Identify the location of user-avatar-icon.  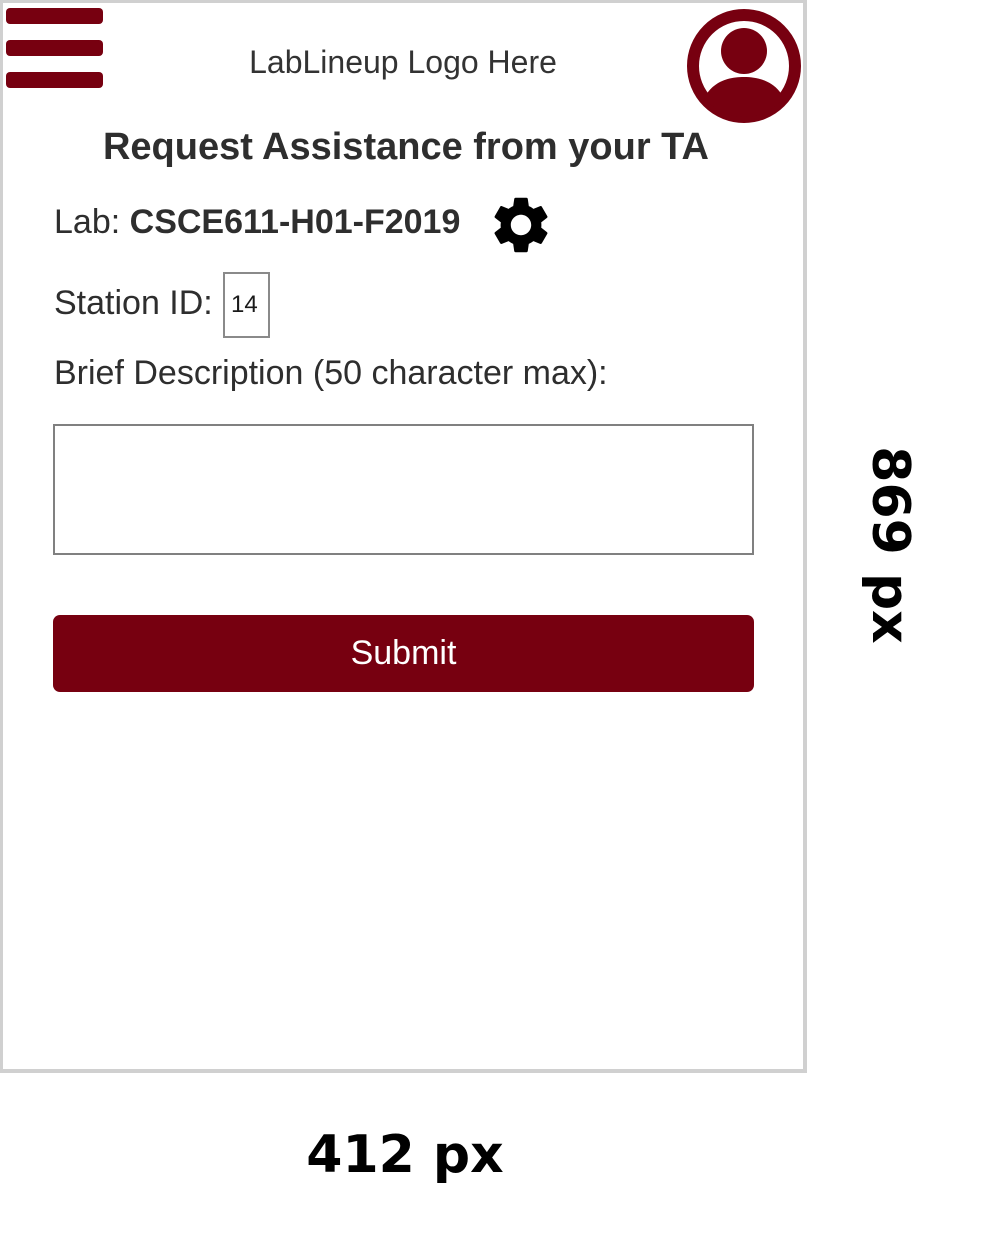
(744, 66).